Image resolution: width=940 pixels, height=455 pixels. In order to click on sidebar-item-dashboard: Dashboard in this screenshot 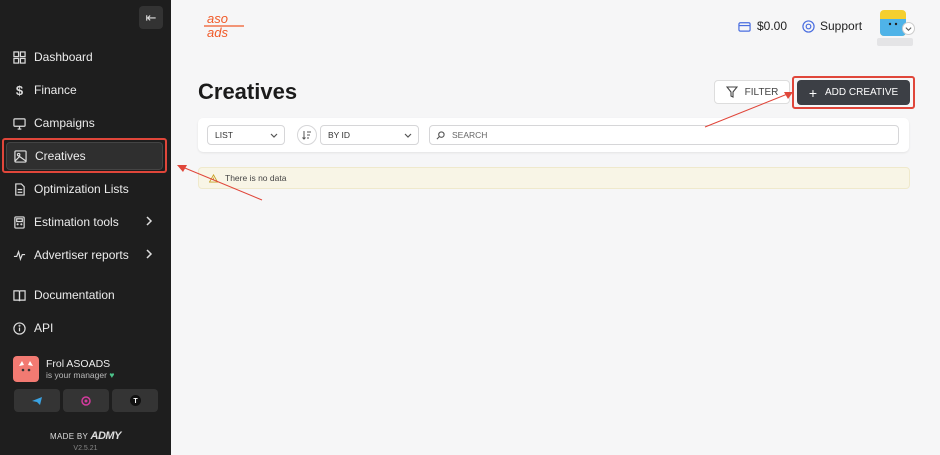, I will do `click(84, 57)`.